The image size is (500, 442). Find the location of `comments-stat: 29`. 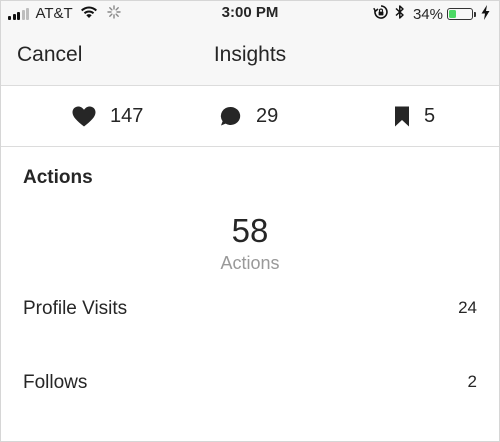

comments-stat: 29 is located at coordinates (249, 116).